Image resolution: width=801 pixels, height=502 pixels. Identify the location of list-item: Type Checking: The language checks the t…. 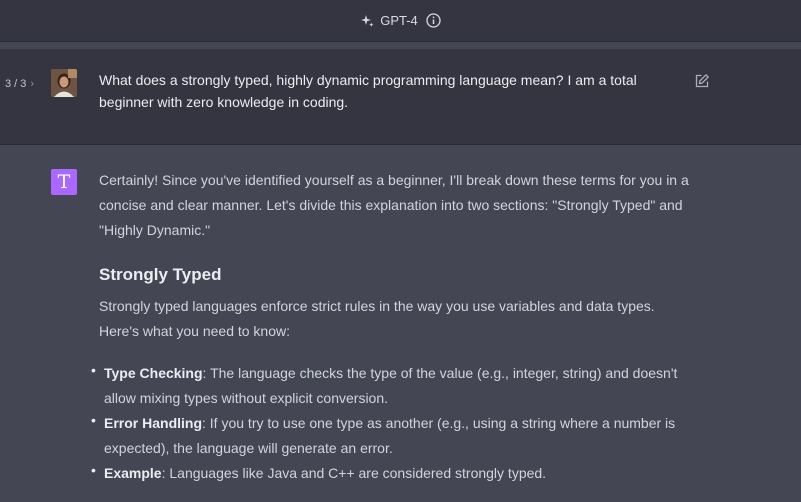
(390, 384).